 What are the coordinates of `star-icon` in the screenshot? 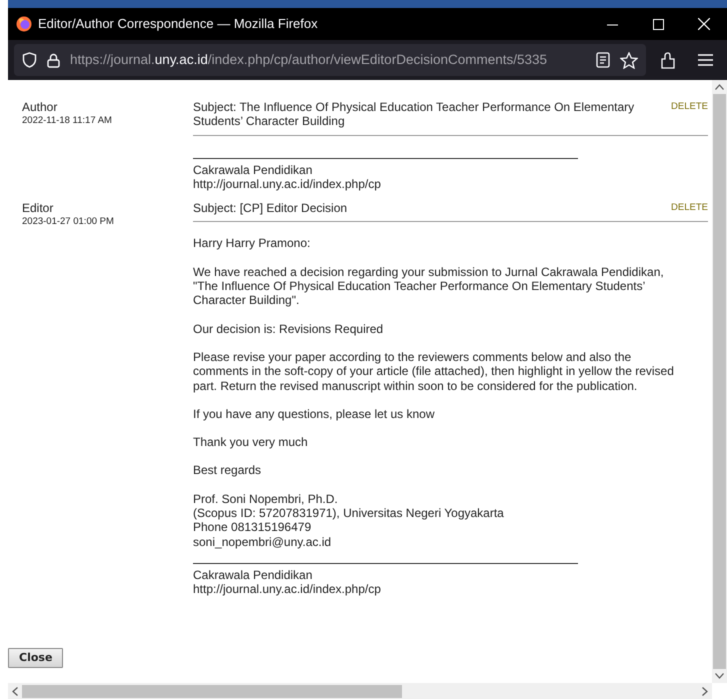 It's located at (629, 60).